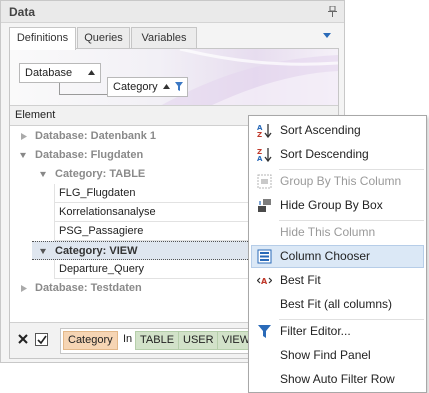 The width and height of the screenshot is (429, 393). I want to click on menu-item-label: Group By This Column, so click(341, 181).